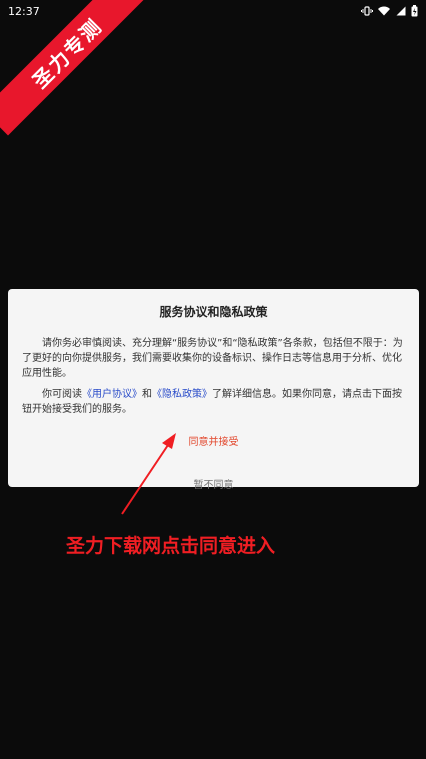 The image size is (426, 759). Describe the element at coordinates (62, 394) in the screenshot. I see `para2-prefix: 你可阅读` at that location.